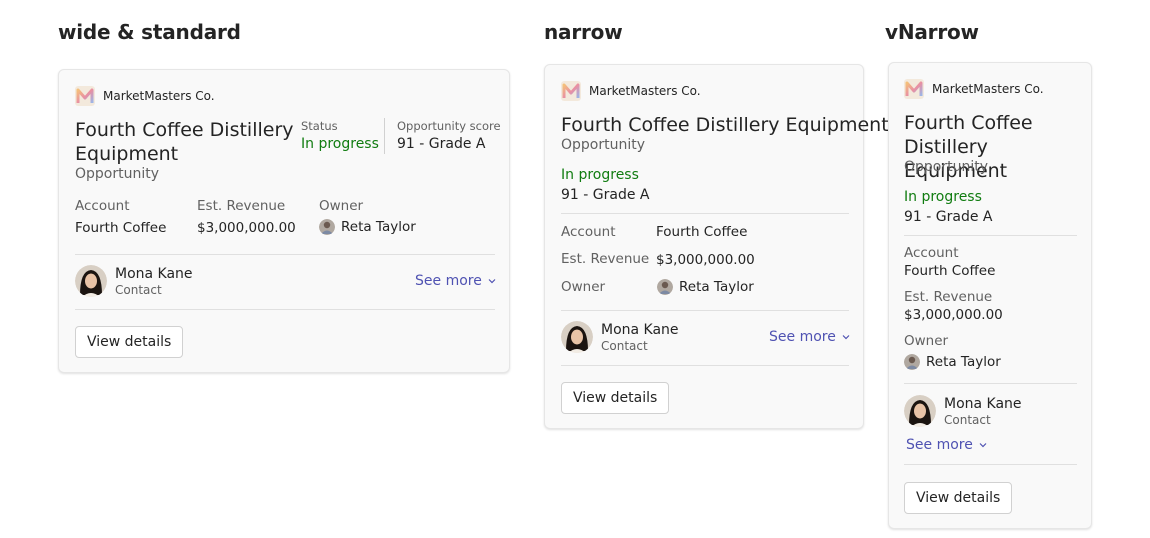  I want to click on section-title-narrow: narrow, so click(583, 32).